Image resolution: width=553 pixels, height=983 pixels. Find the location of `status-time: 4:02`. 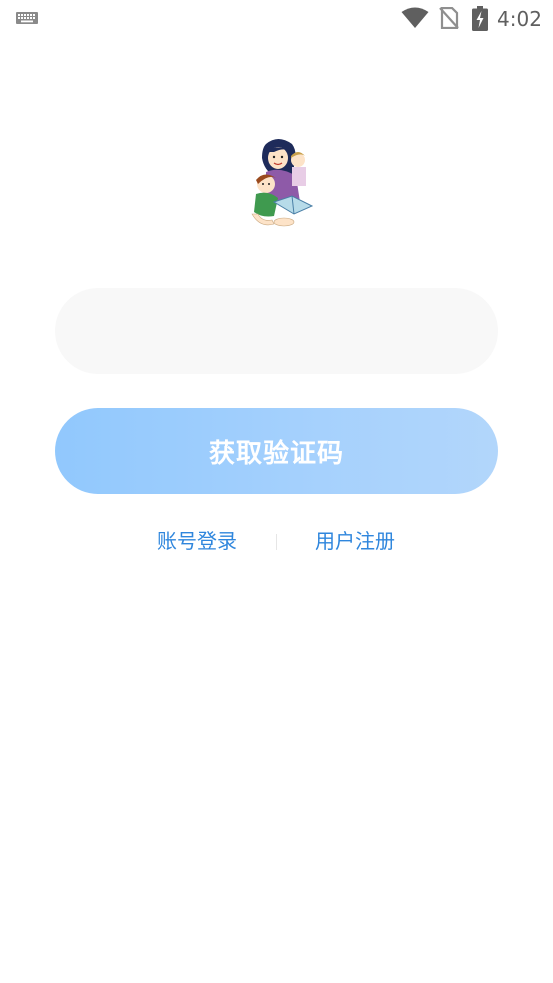

status-time: 4:02 is located at coordinates (519, 19).